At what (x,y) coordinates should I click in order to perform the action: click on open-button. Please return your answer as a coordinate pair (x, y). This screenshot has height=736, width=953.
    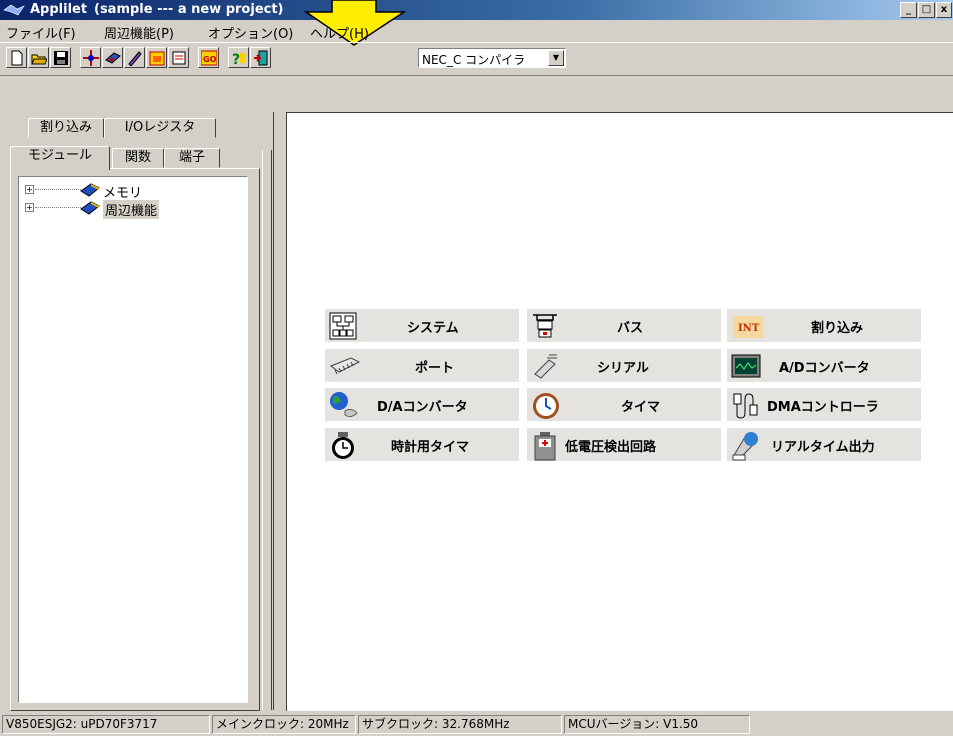
    Looking at the image, I should click on (38, 57).